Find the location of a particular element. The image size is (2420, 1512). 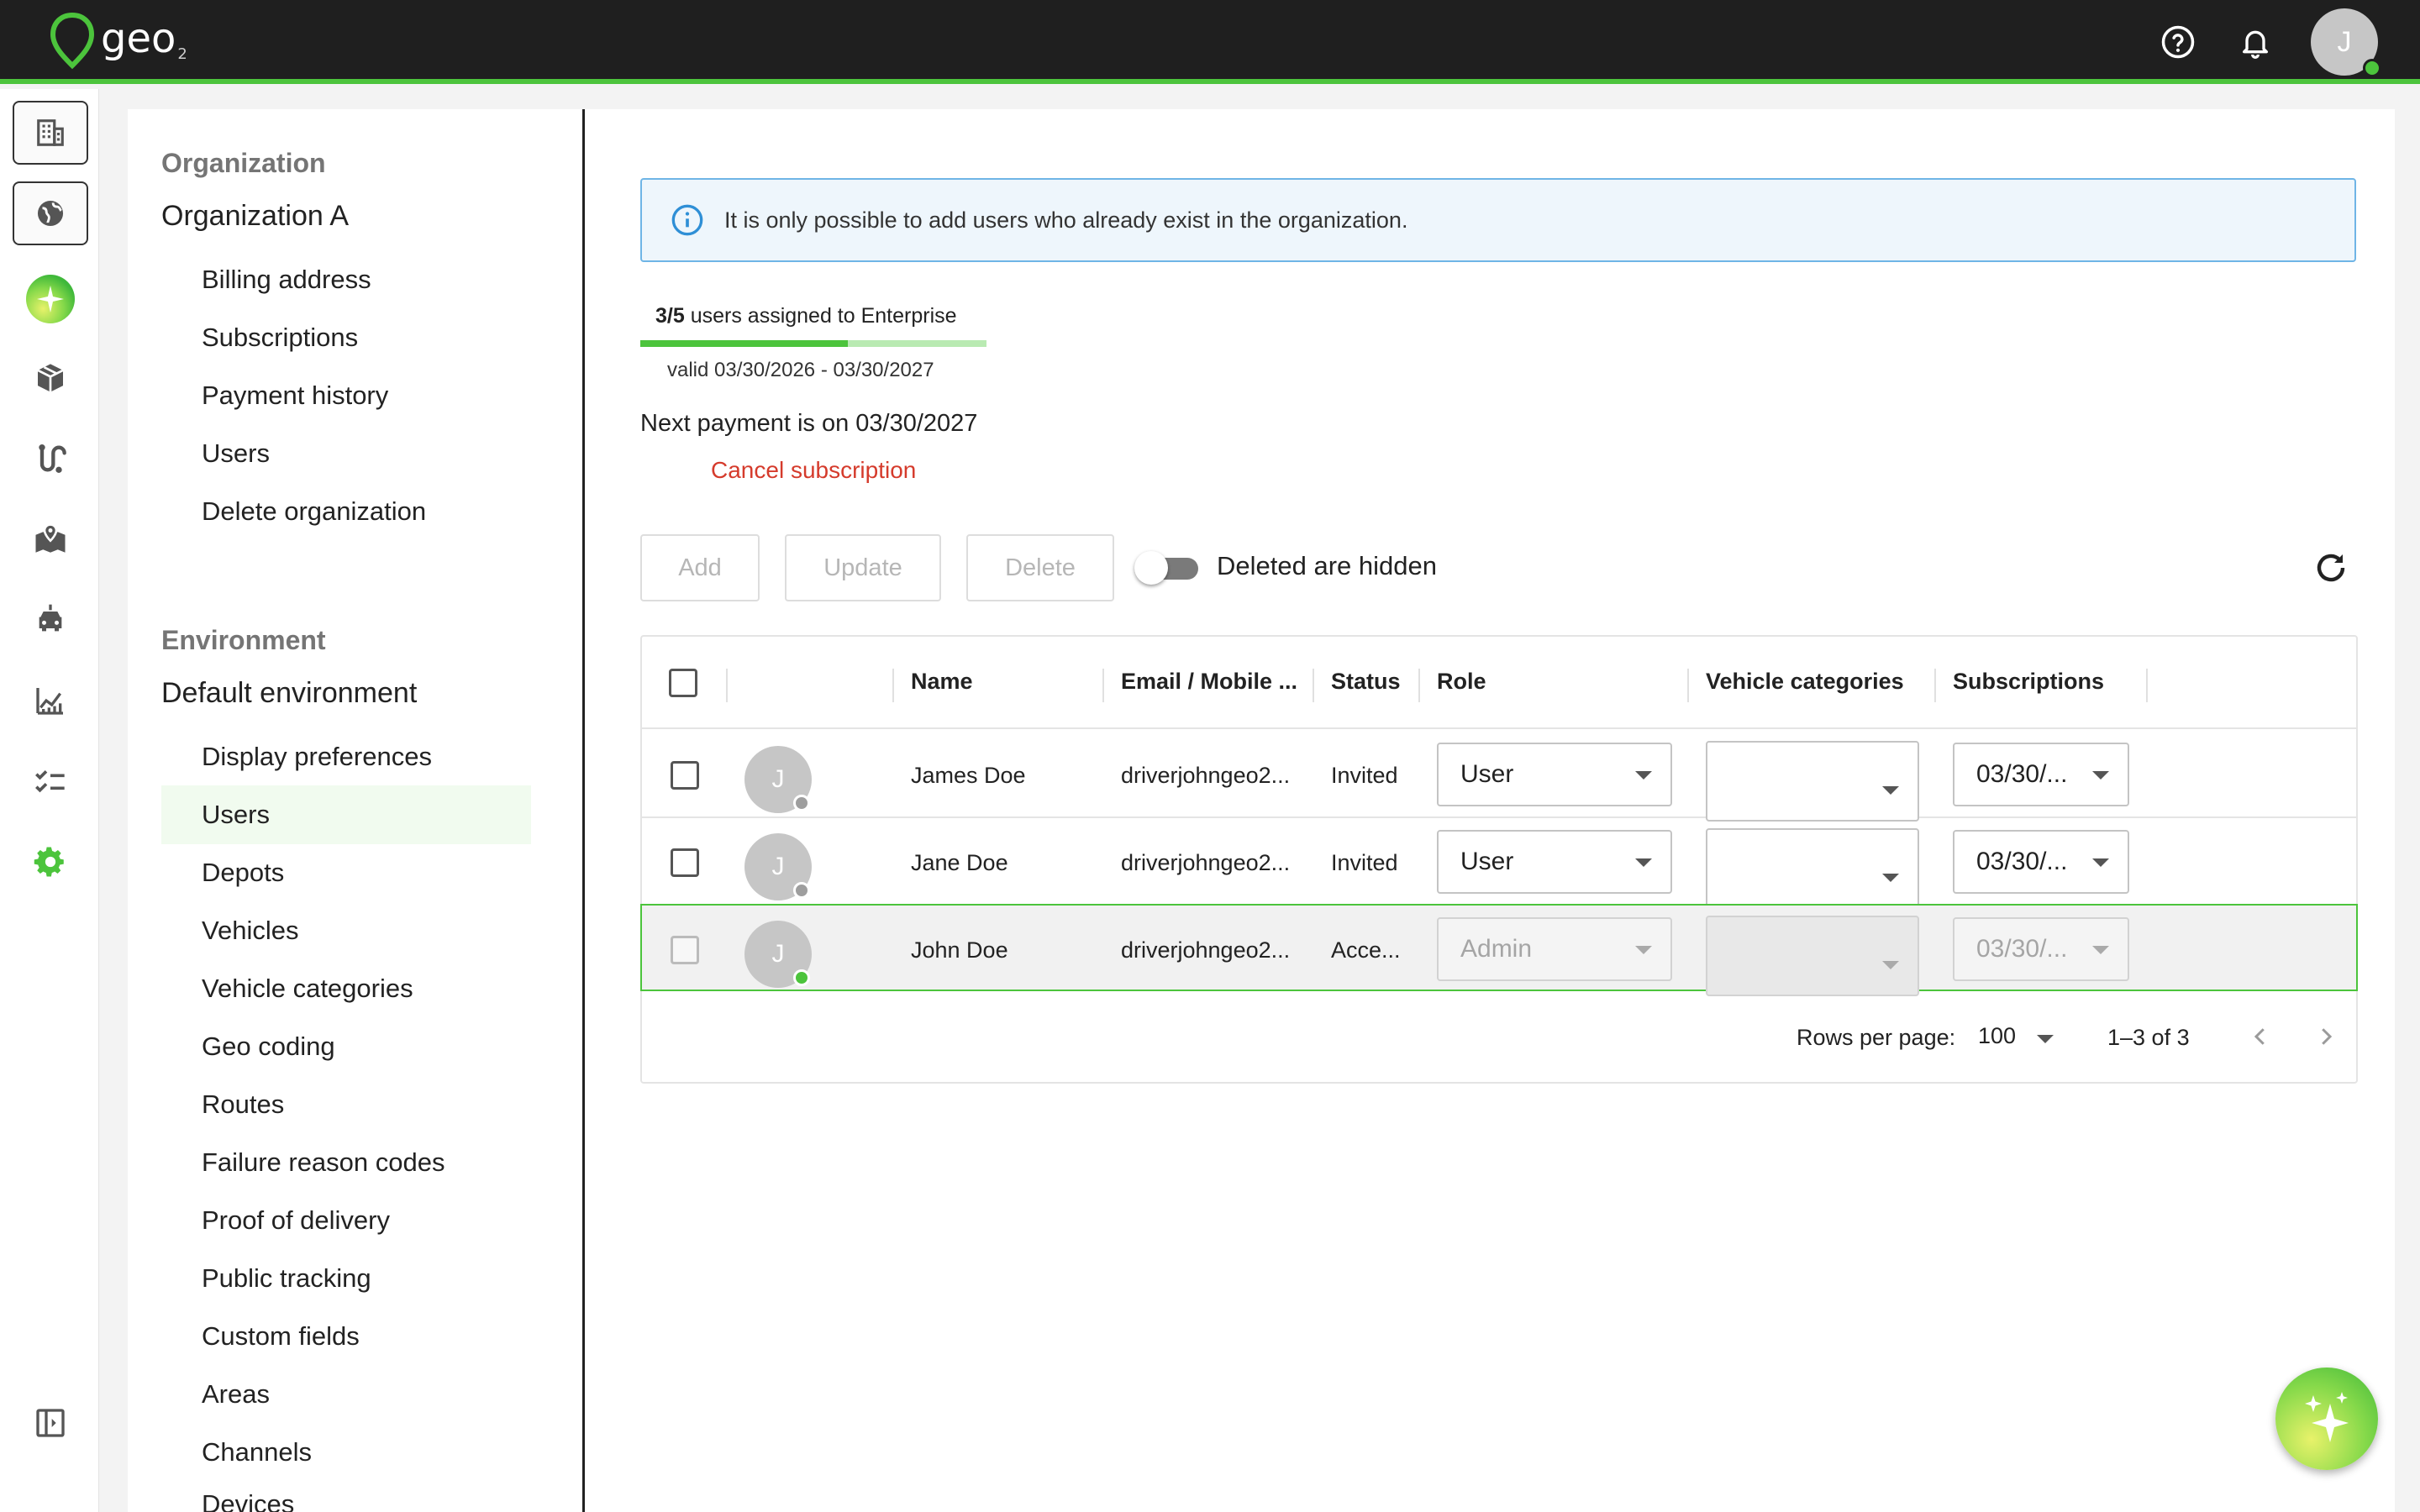

nav-item-org-users: Users is located at coordinates (346, 453).